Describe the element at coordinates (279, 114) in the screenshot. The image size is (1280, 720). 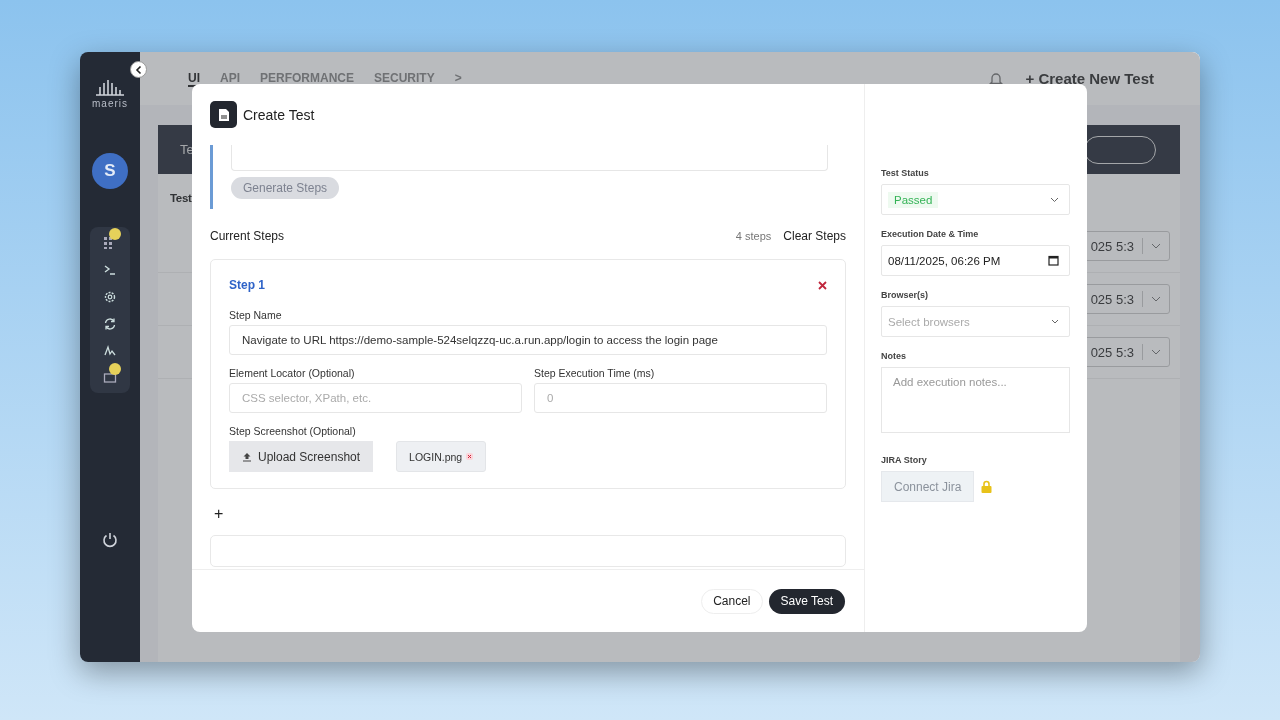
I see `dialog-title: Create Test` at that location.